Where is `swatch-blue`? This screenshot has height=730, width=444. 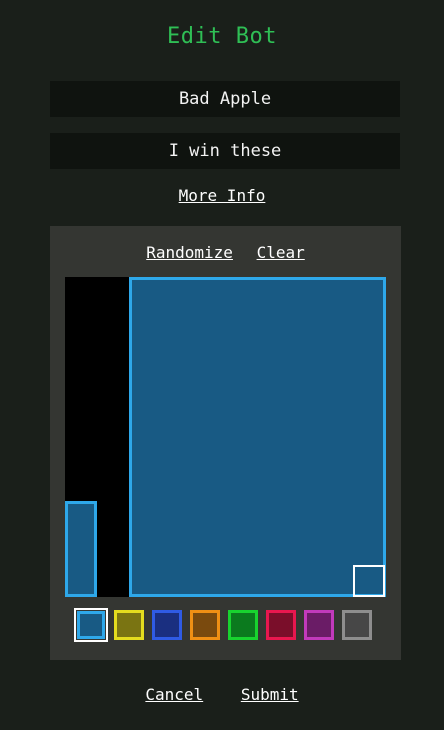
swatch-blue is located at coordinates (91, 625).